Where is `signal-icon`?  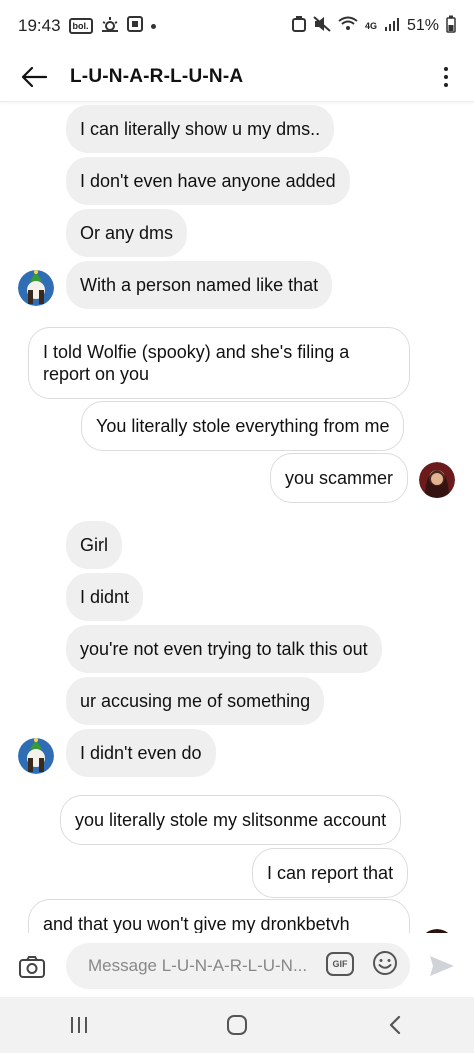
signal-icon is located at coordinates (392, 26).